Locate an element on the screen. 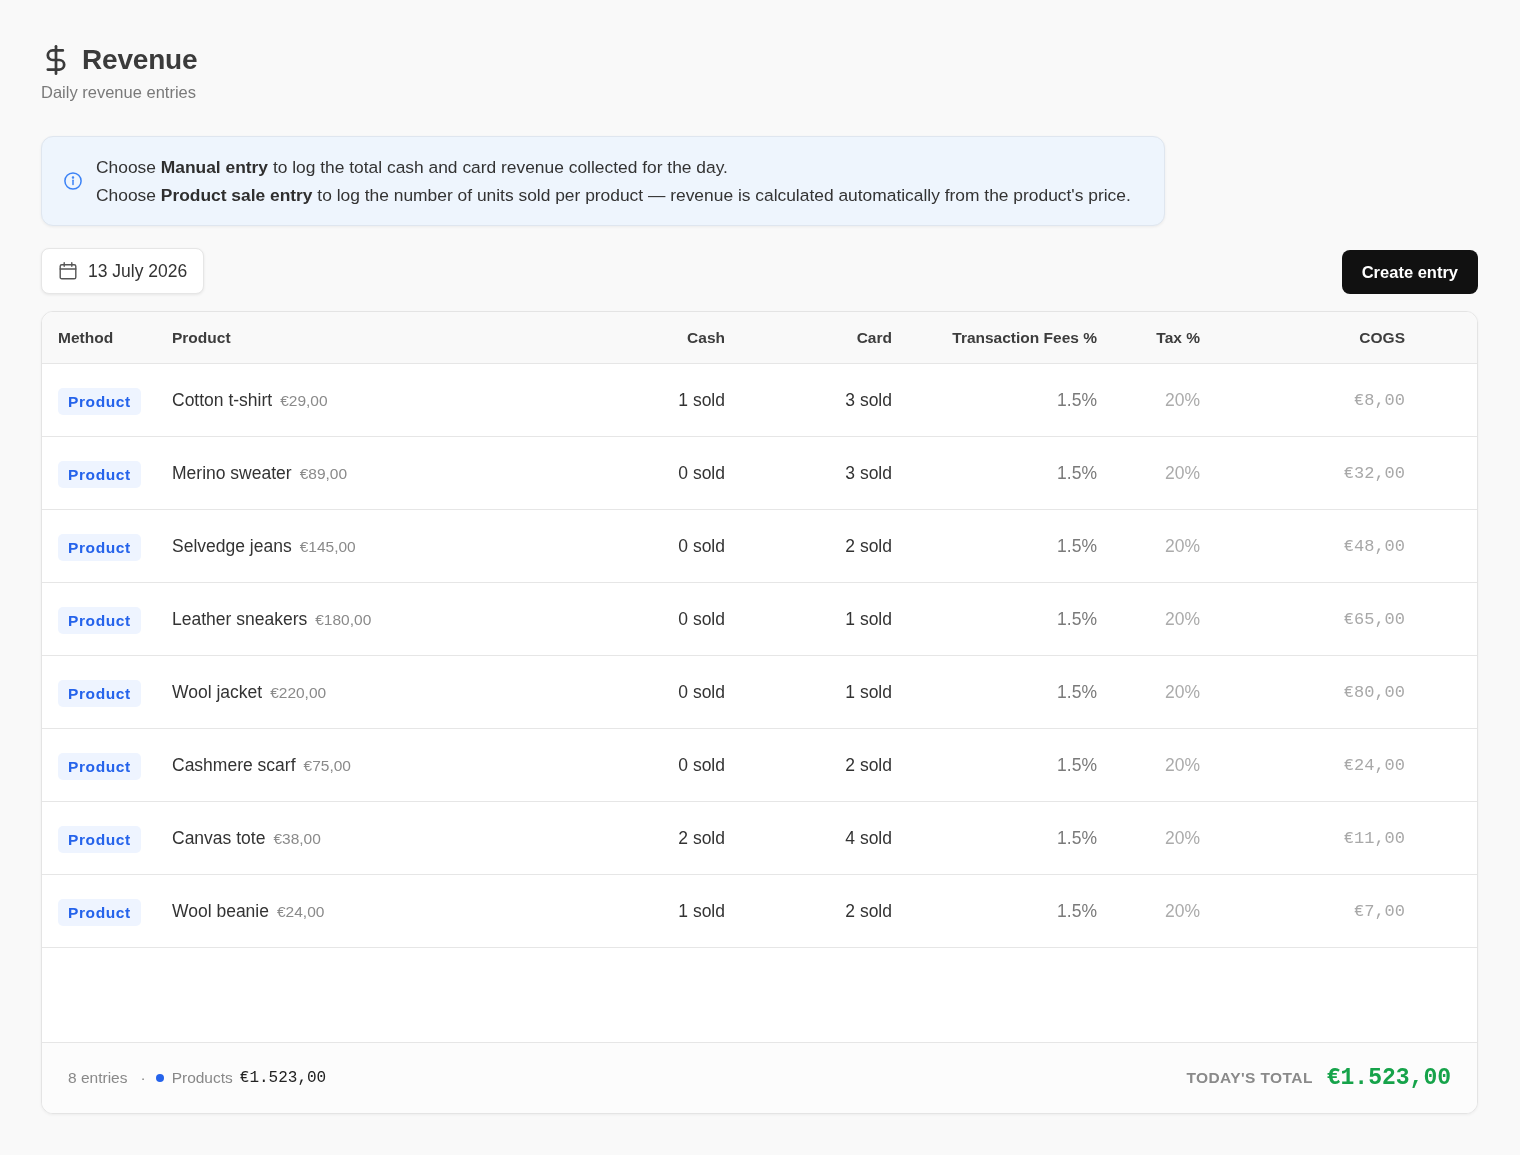  product-price: €24,00 is located at coordinates (300, 911).